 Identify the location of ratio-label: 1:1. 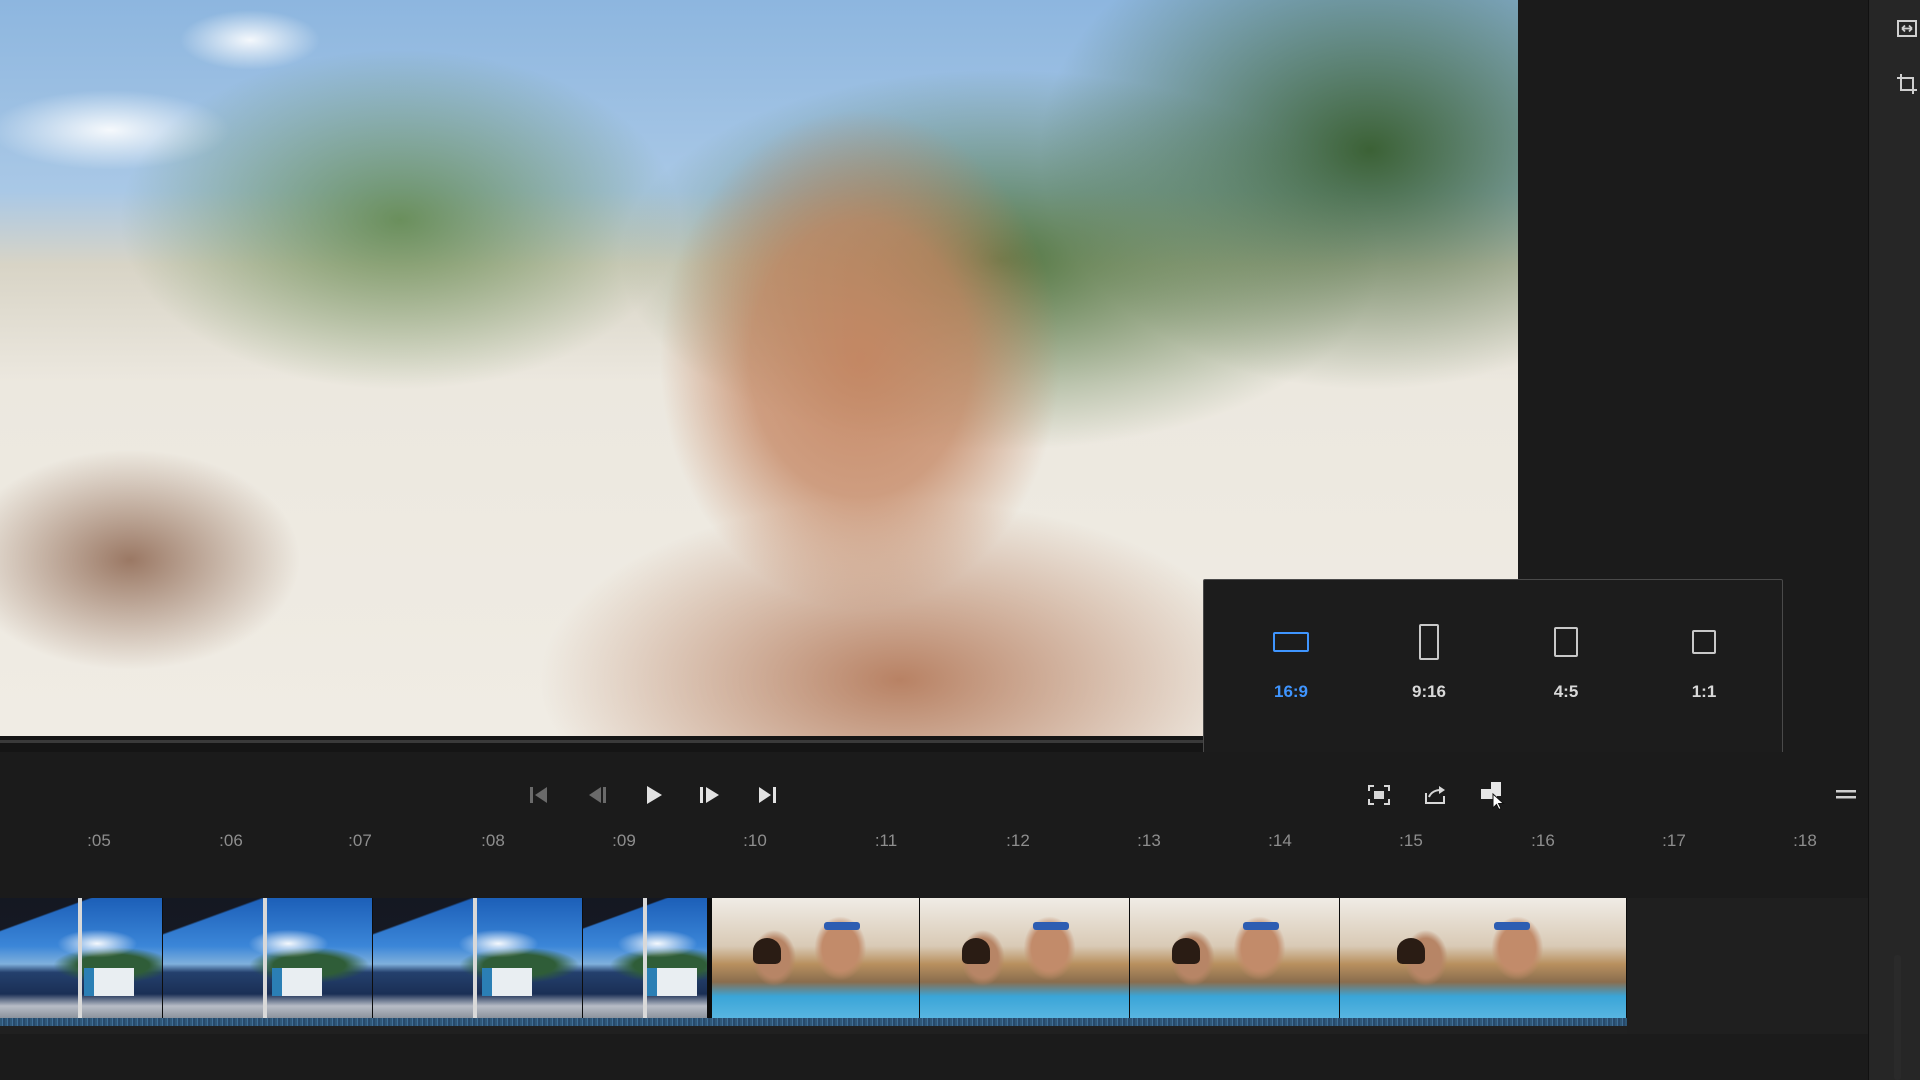
(1704, 691).